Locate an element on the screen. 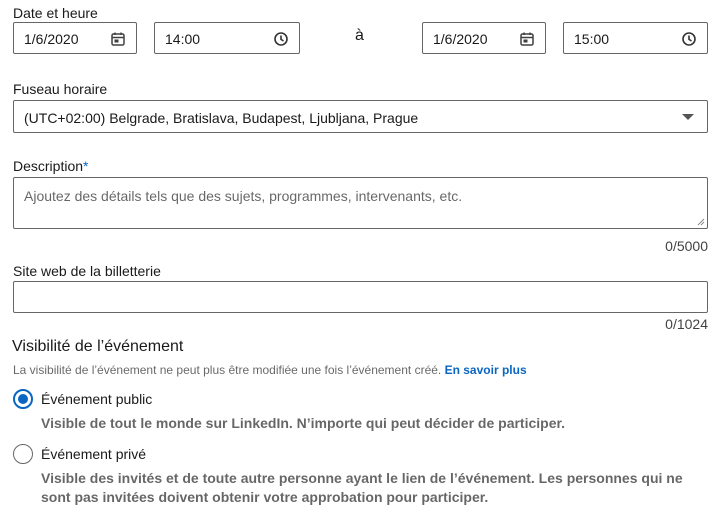  description-label-text: Description is located at coordinates (48, 166).